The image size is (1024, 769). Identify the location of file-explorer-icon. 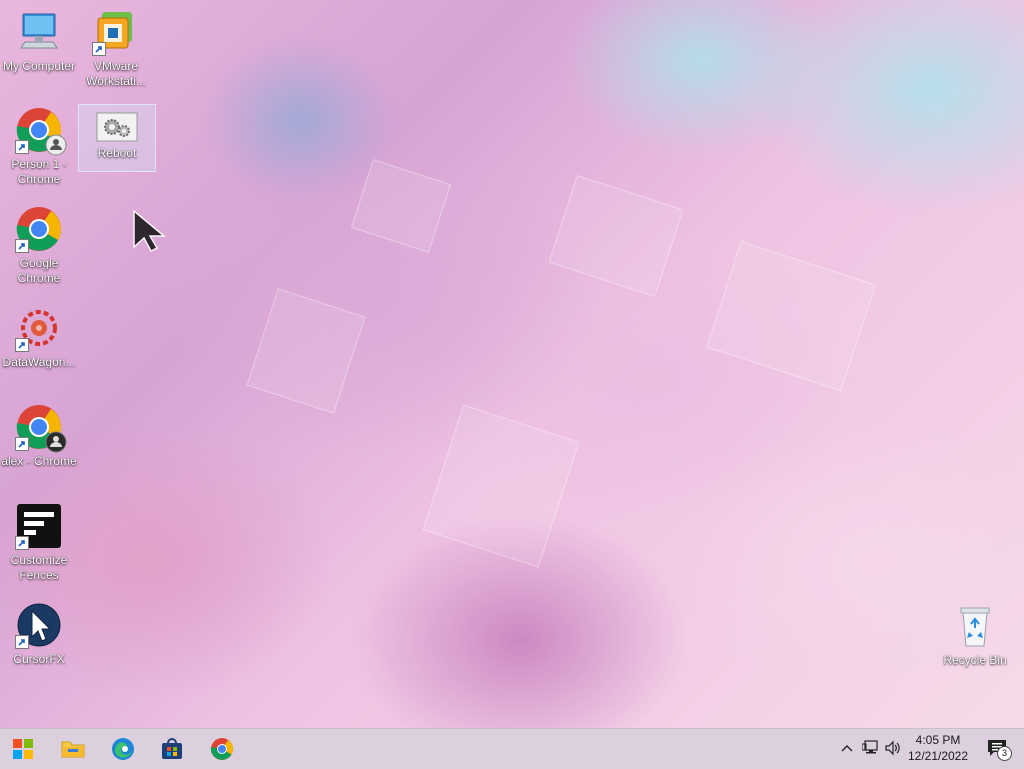
(73, 749).